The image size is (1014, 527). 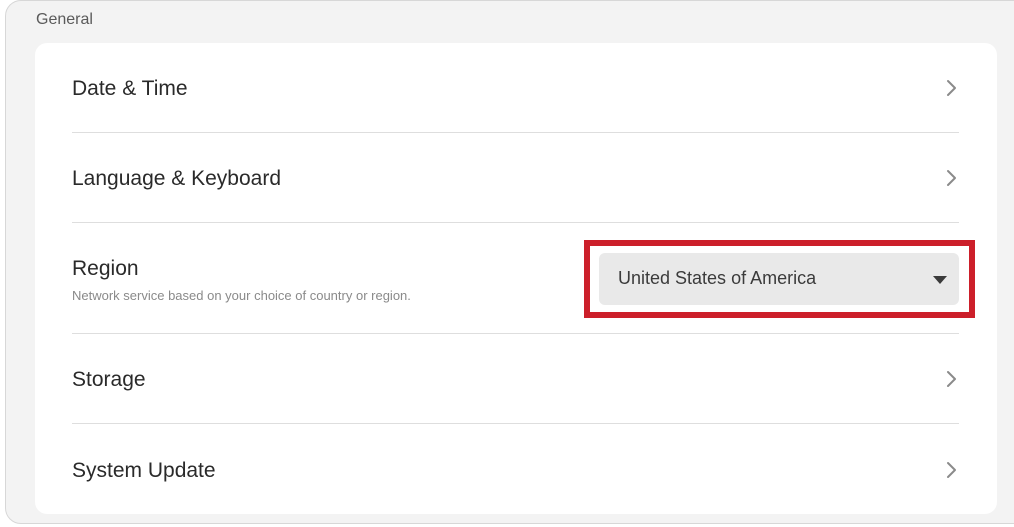 What do you see at coordinates (130, 88) in the screenshot?
I see `date-time-label: Date & Time` at bounding box center [130, 88].